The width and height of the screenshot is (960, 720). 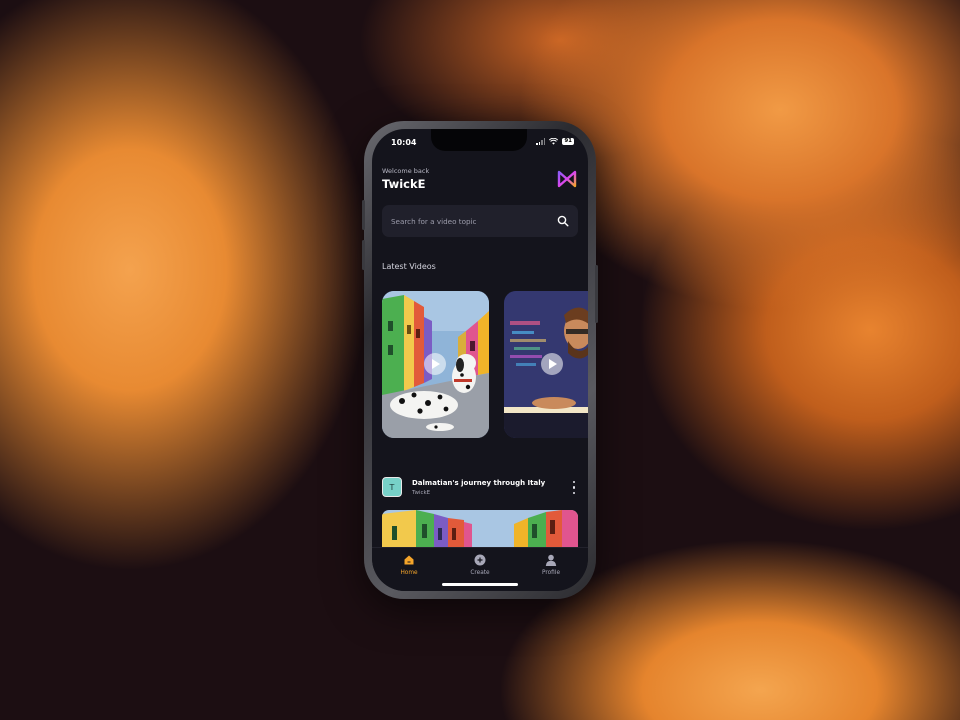 I want to click on phone-volume-down-button, so click(x=363, y=255).